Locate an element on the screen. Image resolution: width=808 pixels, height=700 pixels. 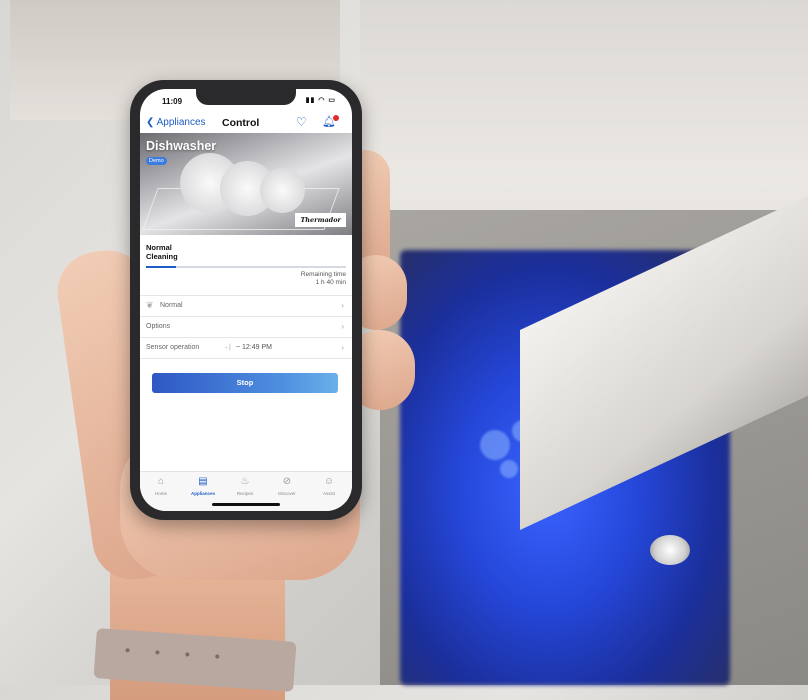
background-door-handle is located at coordinates (670, 550).